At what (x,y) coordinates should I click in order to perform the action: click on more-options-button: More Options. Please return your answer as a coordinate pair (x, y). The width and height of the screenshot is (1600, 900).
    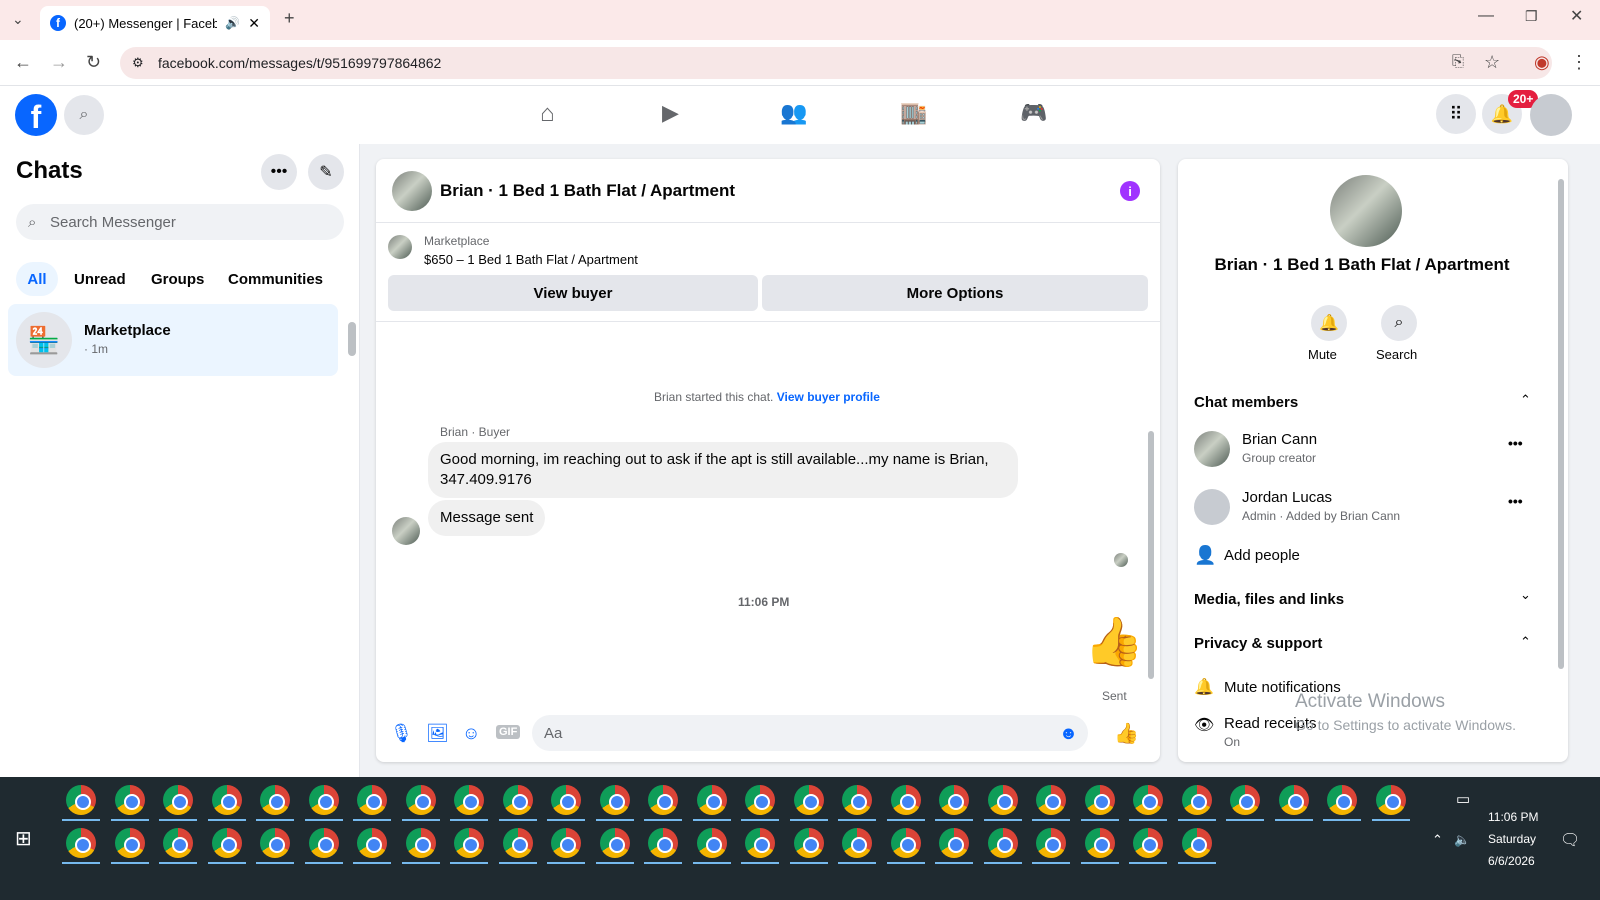
    Looking at the image, I should click on (955, 293).